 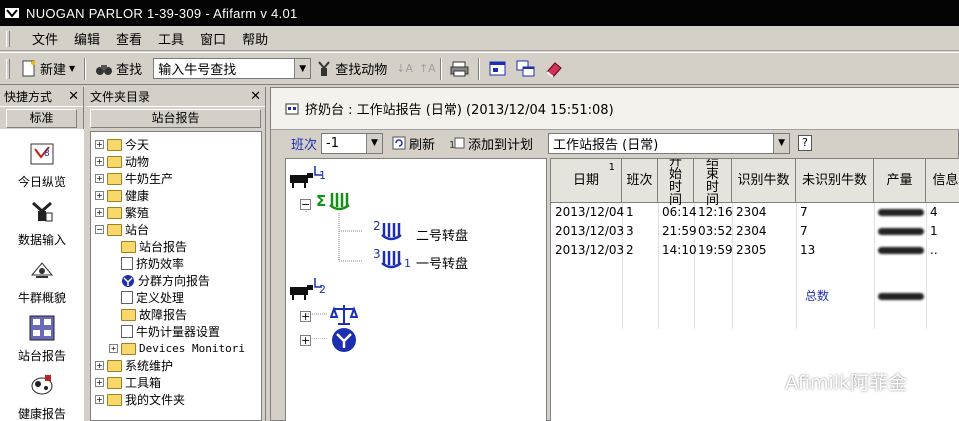 What do you see at coordinates (41, 118) in the screenshot?
I see `shortcuts-tab-standard: 标准` at bounding box center [41, 118].